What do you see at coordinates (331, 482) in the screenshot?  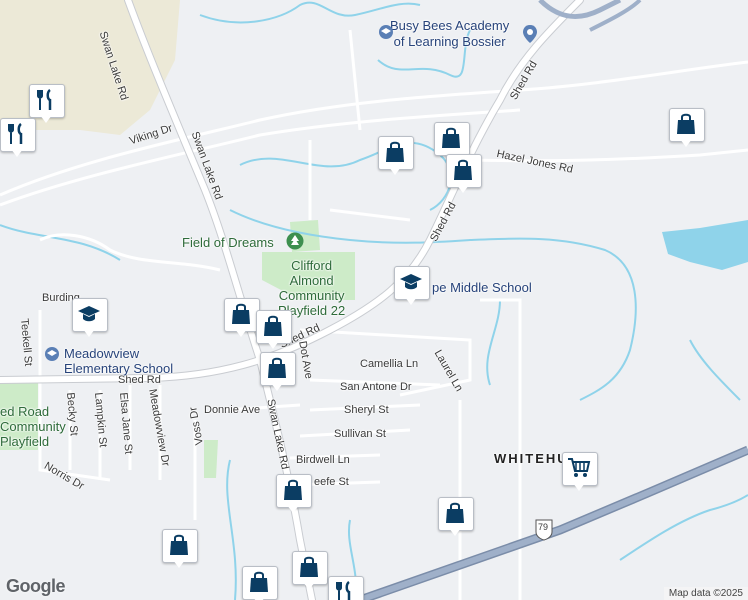 I see `road-label-keefe: eefe St` at bounding box center [331, 482].